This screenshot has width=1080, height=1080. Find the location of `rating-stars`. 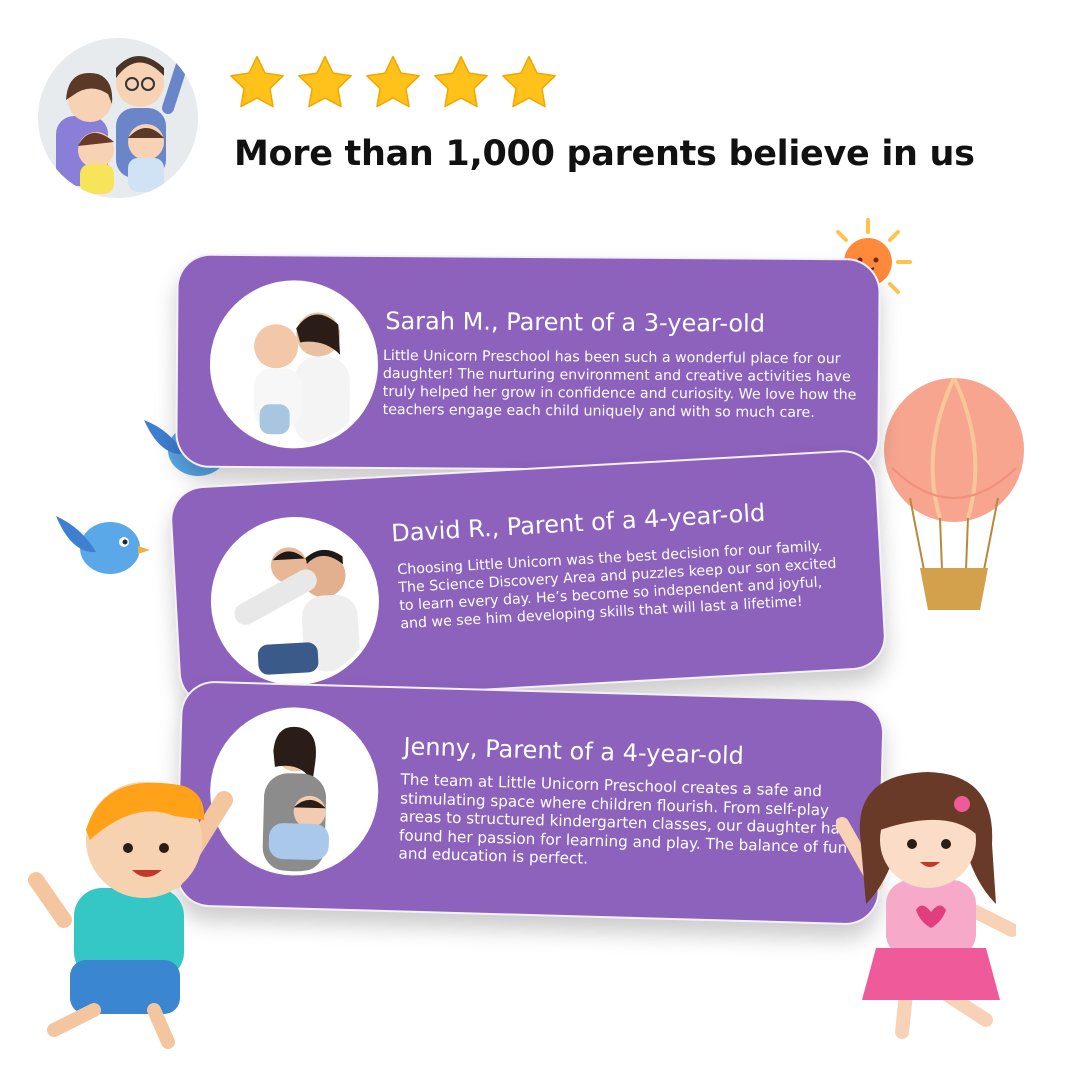

rating-stars is located at coordinates (393, 83).